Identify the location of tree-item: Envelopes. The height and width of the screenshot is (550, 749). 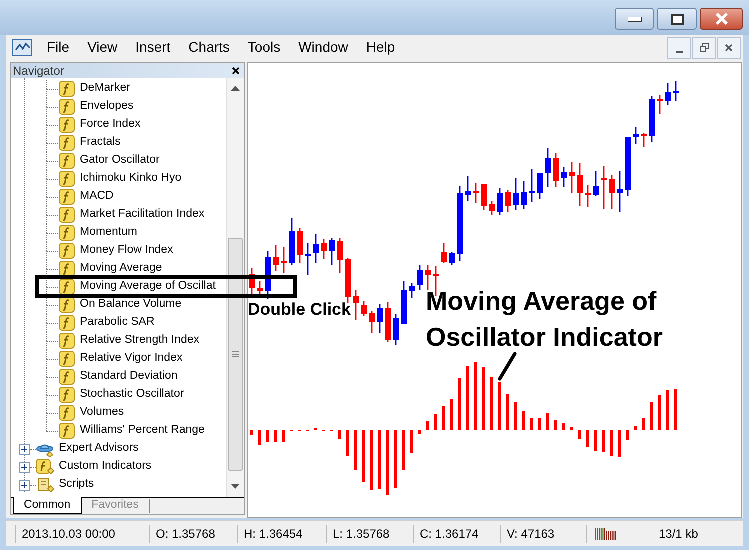
(107, 107).